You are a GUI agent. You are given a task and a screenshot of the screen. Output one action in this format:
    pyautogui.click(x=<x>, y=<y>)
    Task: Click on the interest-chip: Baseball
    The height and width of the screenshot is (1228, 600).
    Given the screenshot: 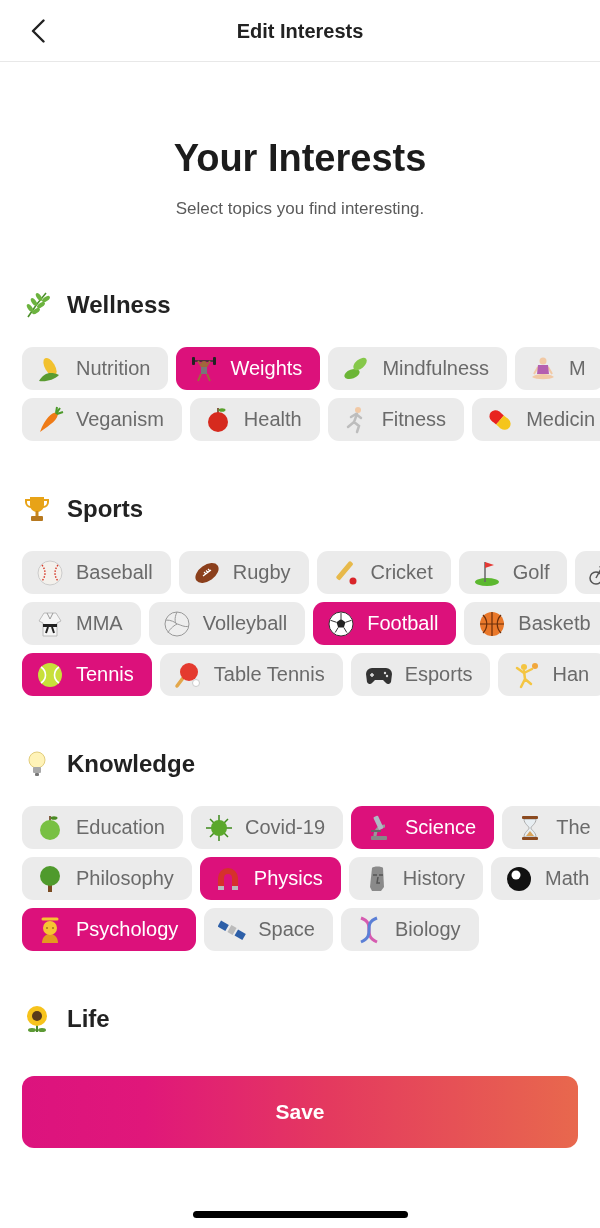 What is the action you would take?
    pyautogui.click(x=96, y=572)
    